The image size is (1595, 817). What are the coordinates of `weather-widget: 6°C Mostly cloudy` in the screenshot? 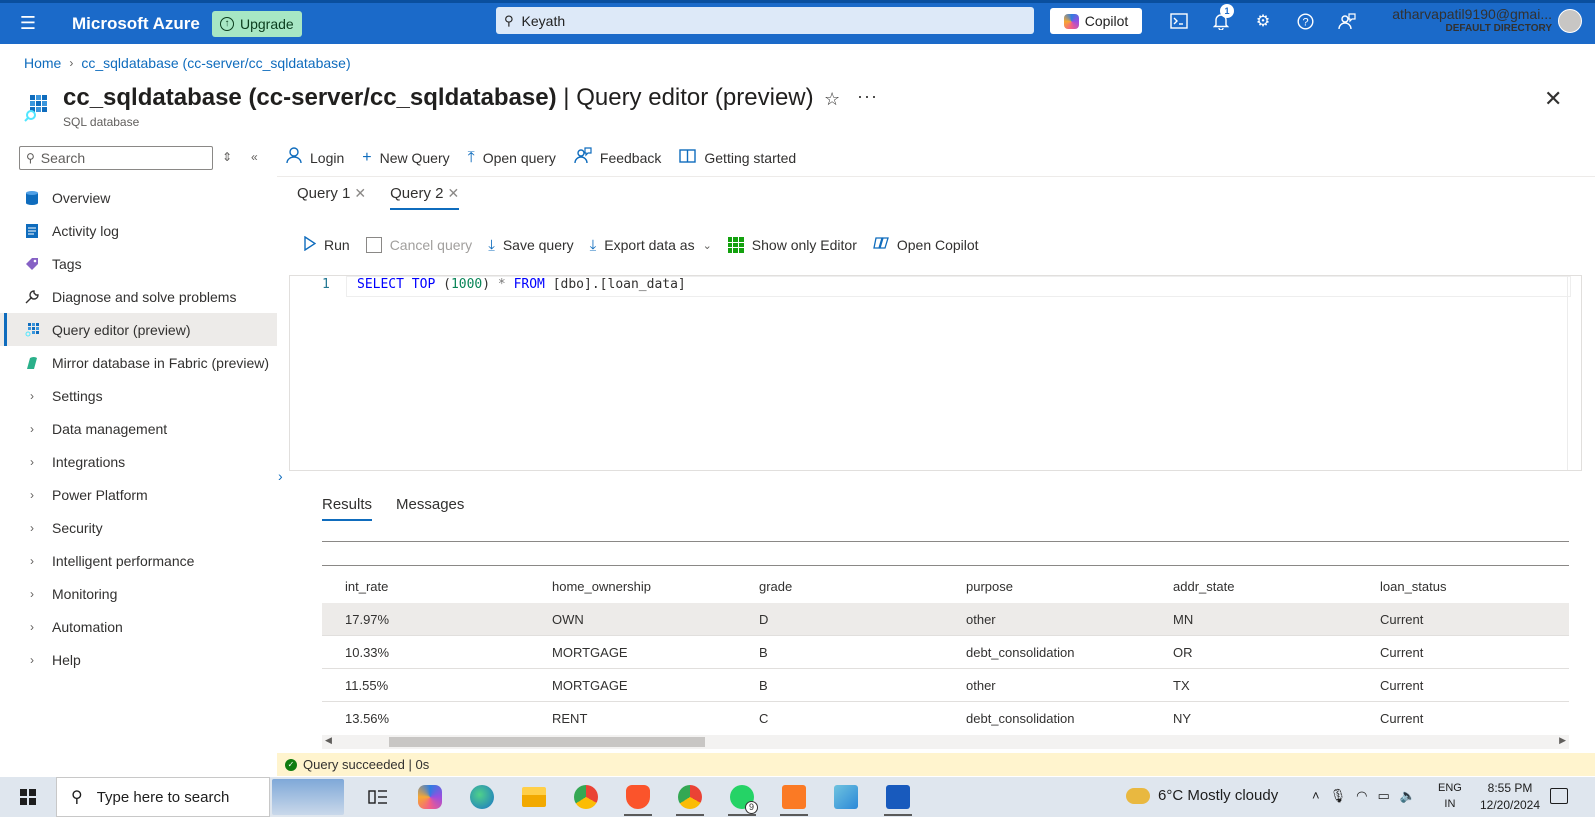 It's located at (1202, 795).